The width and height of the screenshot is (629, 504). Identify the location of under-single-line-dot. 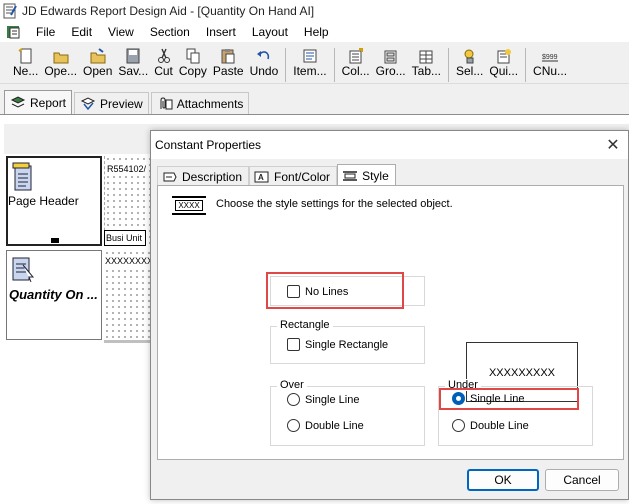
(458, 398).